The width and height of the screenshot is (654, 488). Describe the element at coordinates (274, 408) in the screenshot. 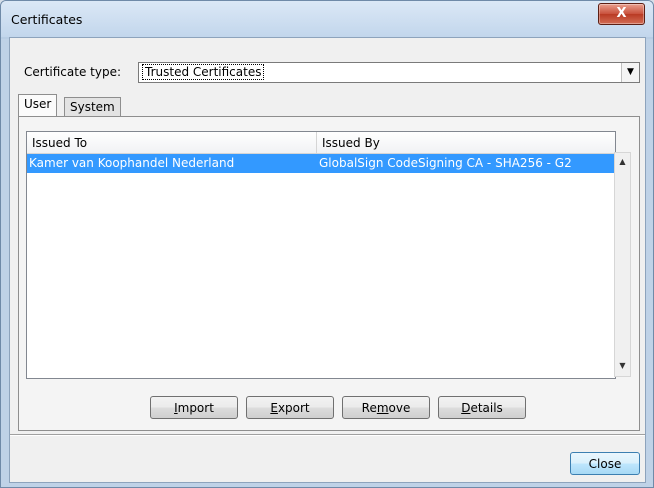

I see `export-mnemonic: E` at that location.